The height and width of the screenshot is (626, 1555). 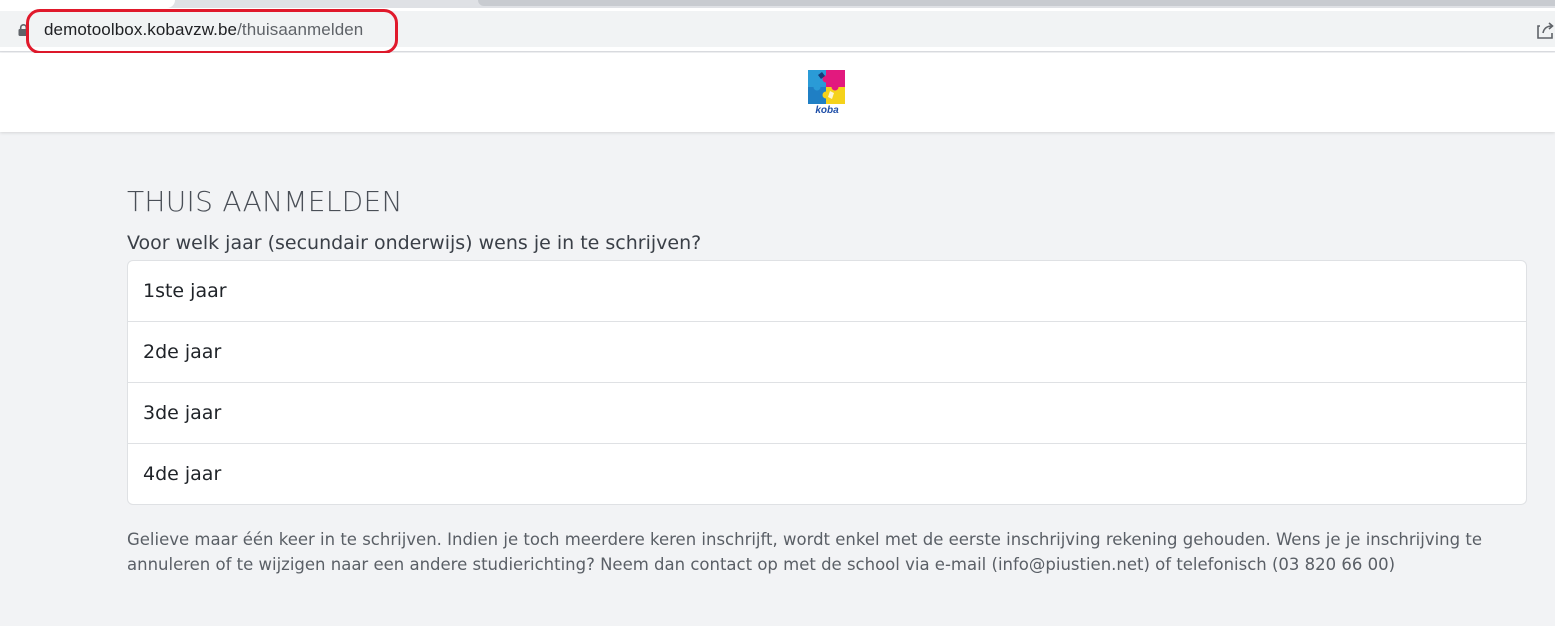 What do you see at coordinates (827, 412) in the screenshot?
I see `option-3de-jaar: 3de jaar` at bounding box center [827, 412].